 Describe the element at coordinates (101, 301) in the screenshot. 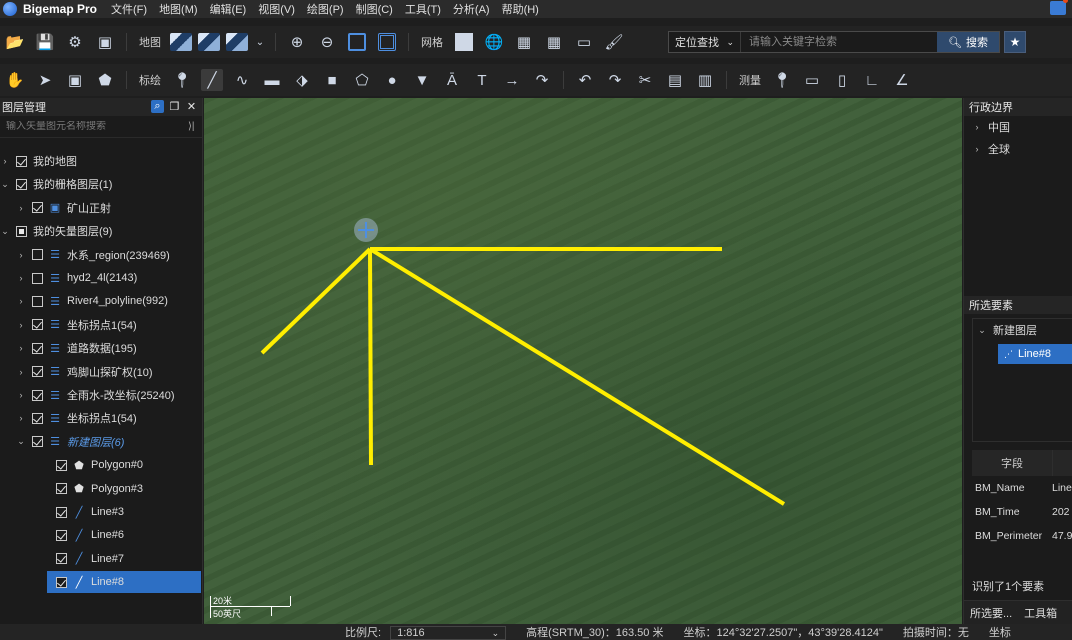

I see `layer-tree-item: › ☰ River4_polyline(992)` at that location.